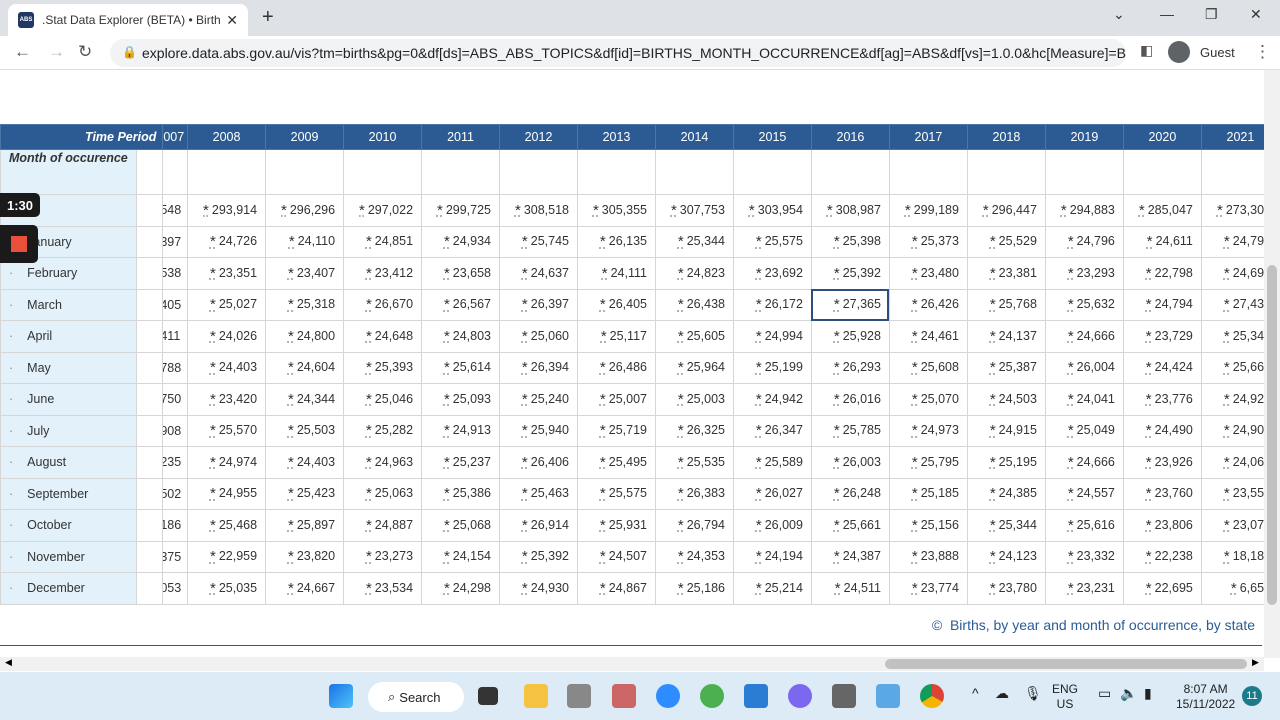 This screenshot has width=1280, height=720. I want to click on value-cell: * 24,726, so click(227, 241).